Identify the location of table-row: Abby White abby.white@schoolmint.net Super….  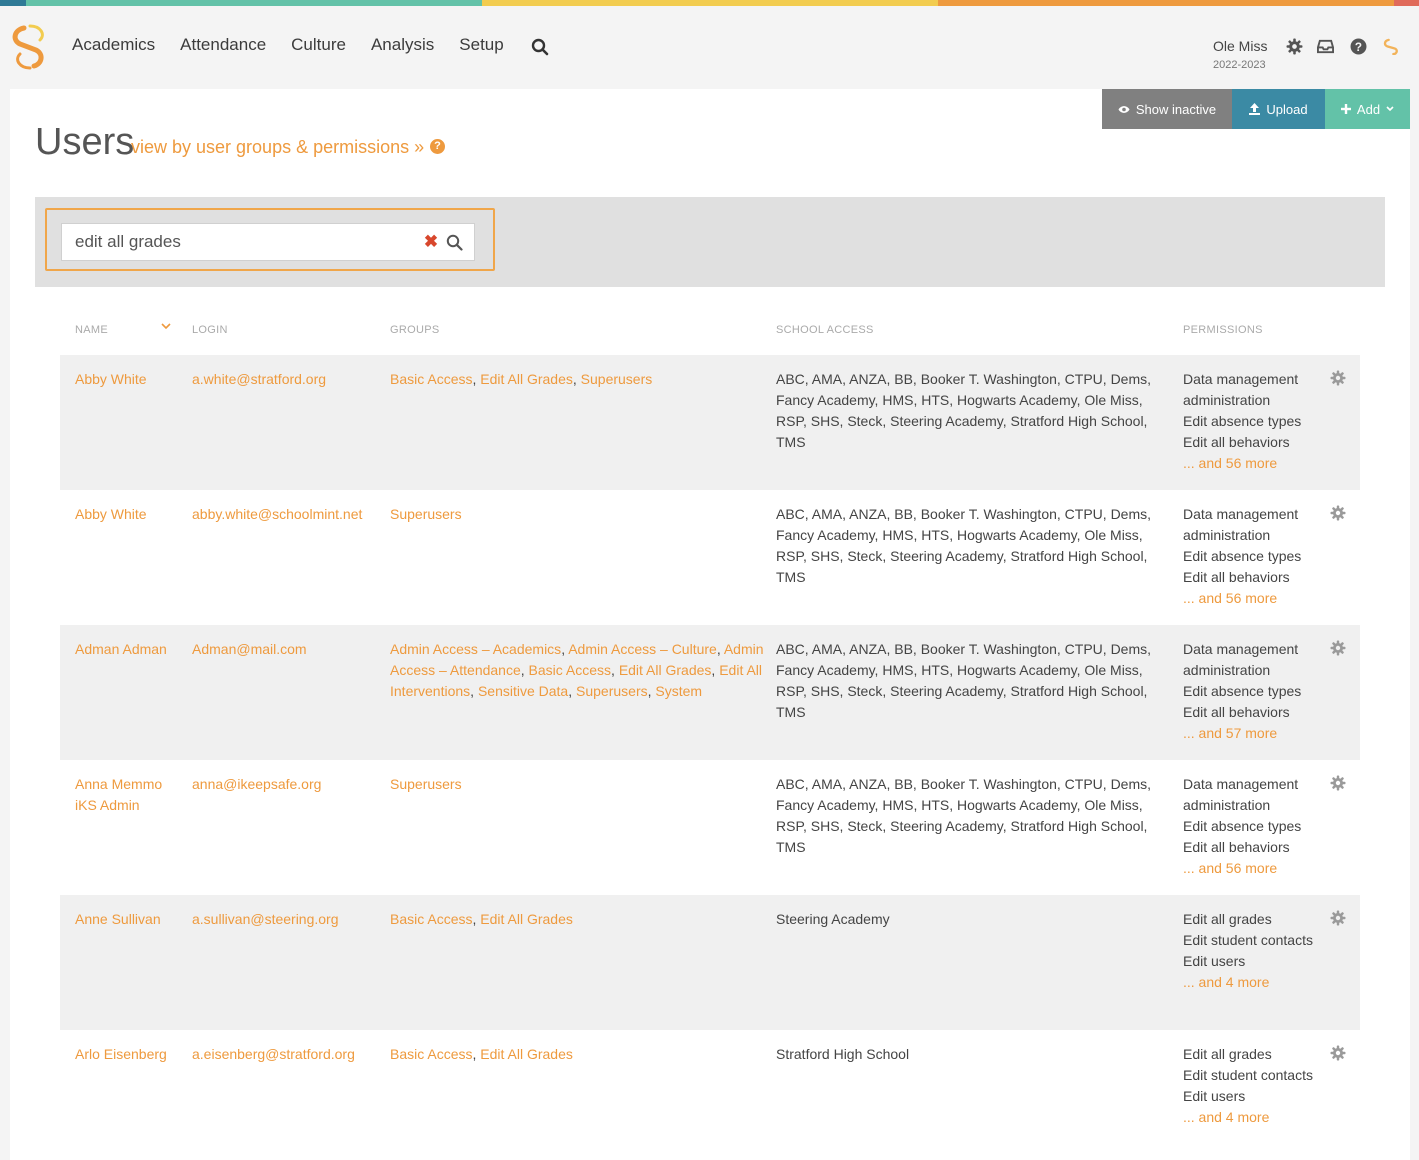
(710, 557).